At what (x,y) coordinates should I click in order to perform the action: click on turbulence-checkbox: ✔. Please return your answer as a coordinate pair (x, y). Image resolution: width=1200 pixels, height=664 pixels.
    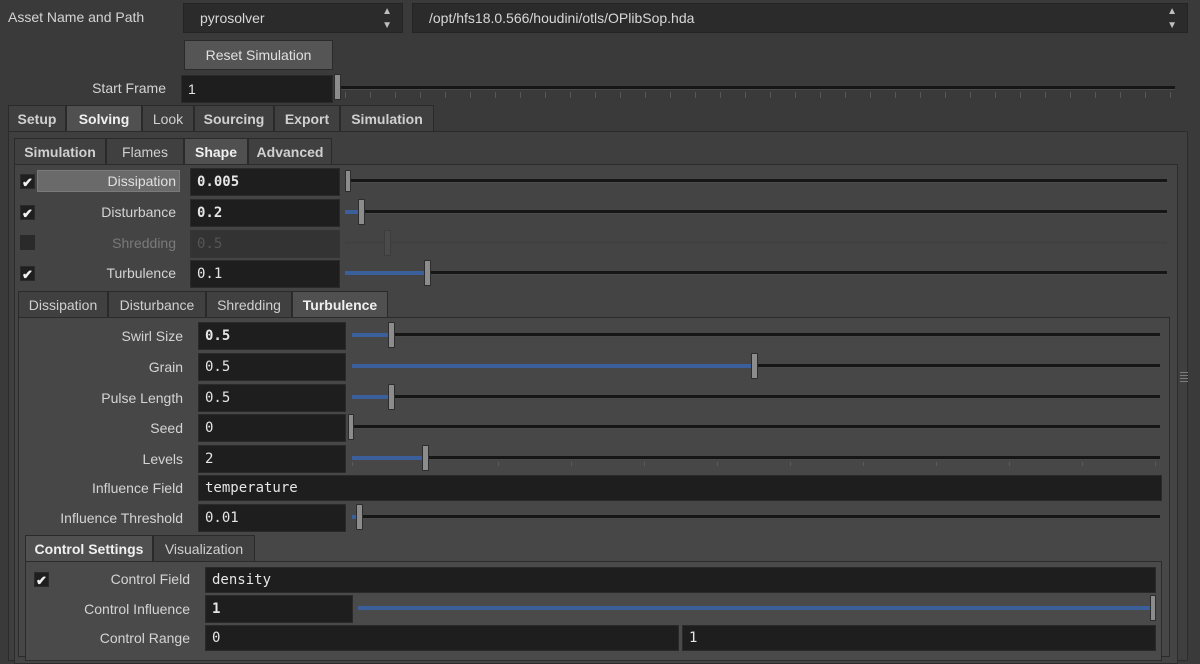
    Looking at the image, I should click on (27, 274).